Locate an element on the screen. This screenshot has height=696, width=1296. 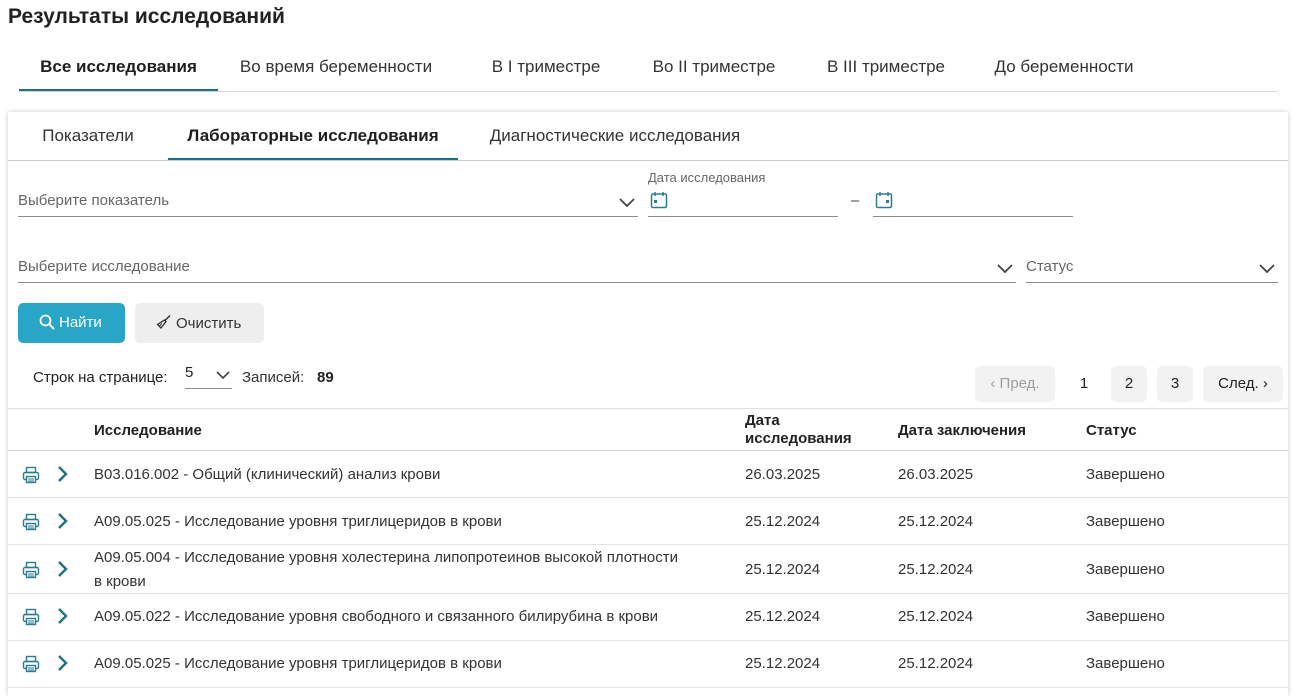
rows-per-page-value: 5 is located at coordinates (189, 372).